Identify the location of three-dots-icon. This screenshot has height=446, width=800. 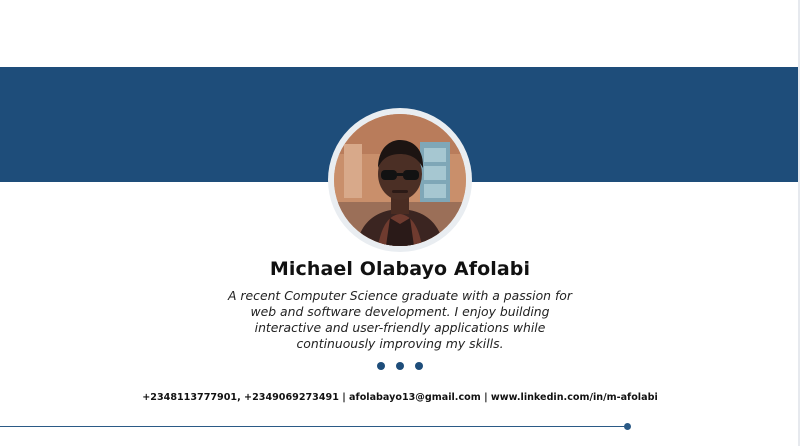
(401, 367).